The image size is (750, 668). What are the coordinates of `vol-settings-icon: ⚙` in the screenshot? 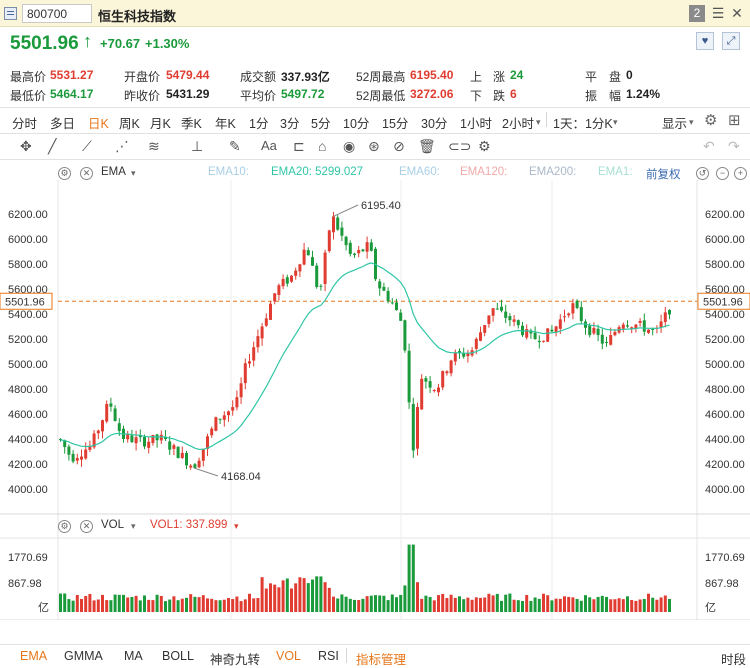 It's located at (64, 526).